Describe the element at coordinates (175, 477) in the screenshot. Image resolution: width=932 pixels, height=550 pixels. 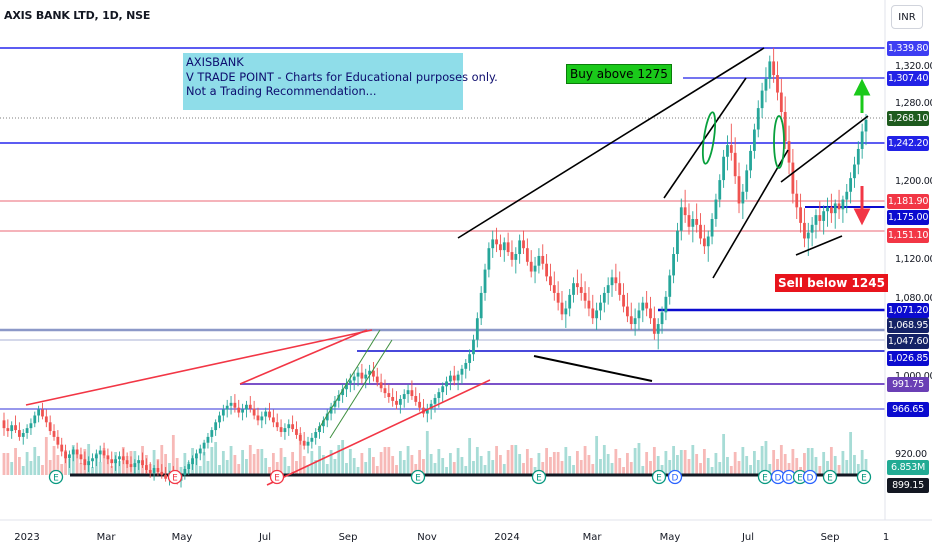
I see `event-marker: E` at that location.